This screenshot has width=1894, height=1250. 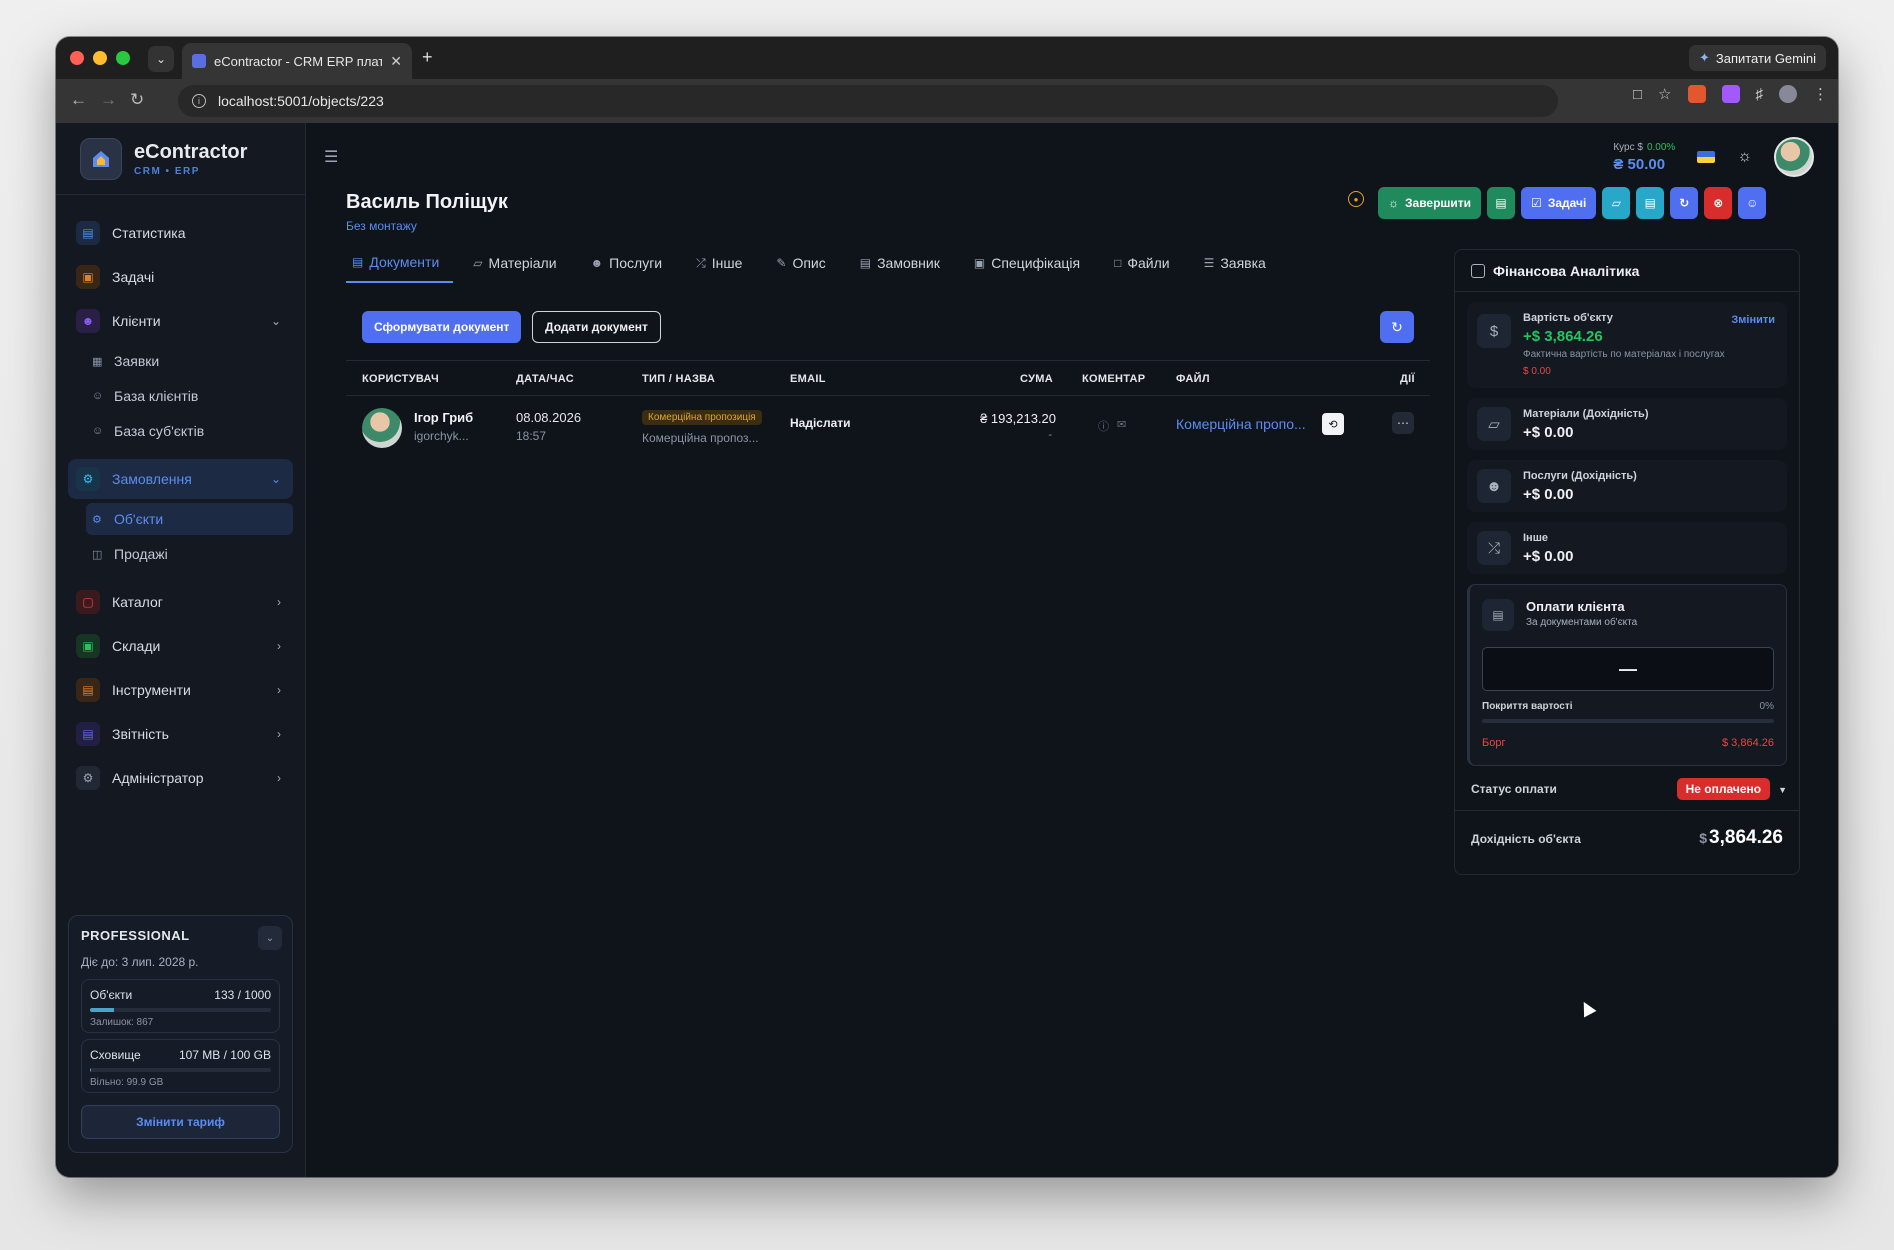 I want to click on profit-value-wrap: $3,864.26, so click(x=1741, y=838).